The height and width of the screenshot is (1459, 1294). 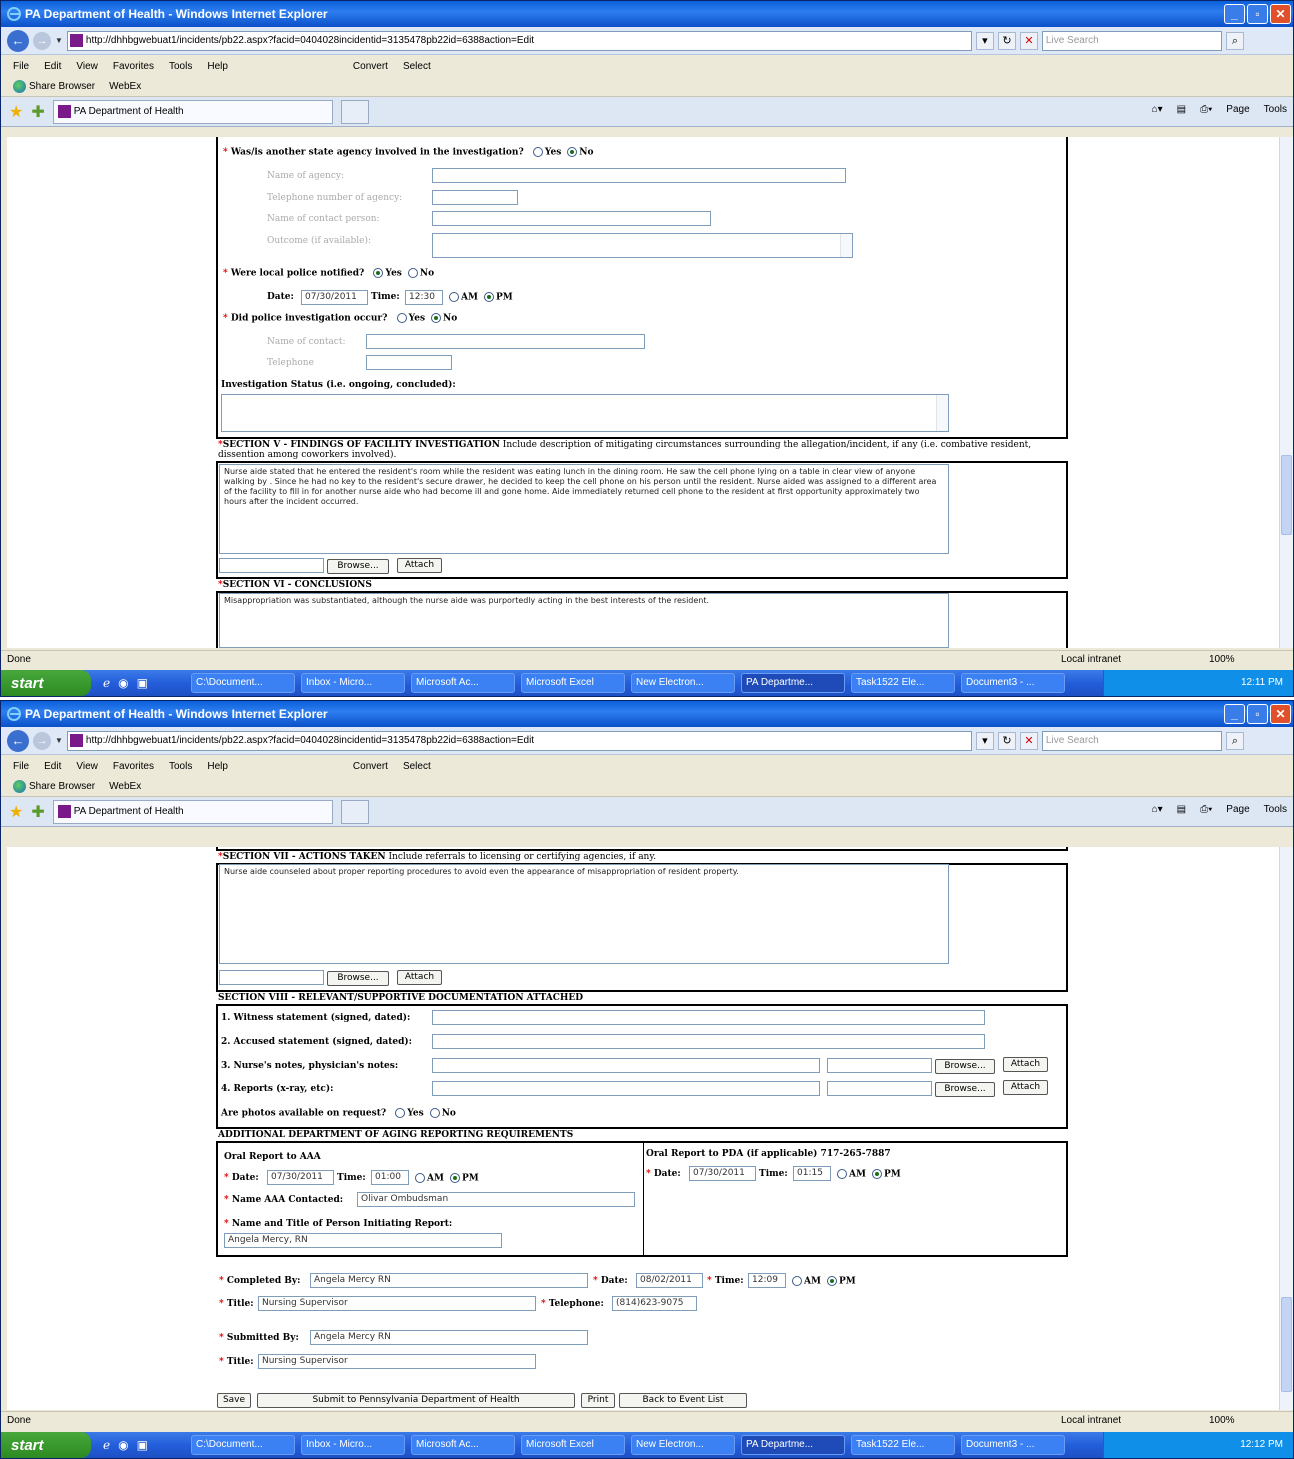 What do you see at coordinates (424, 297) in the screenshot?
I see `police-time-input: 12:30` at bounding box center [424, 297].